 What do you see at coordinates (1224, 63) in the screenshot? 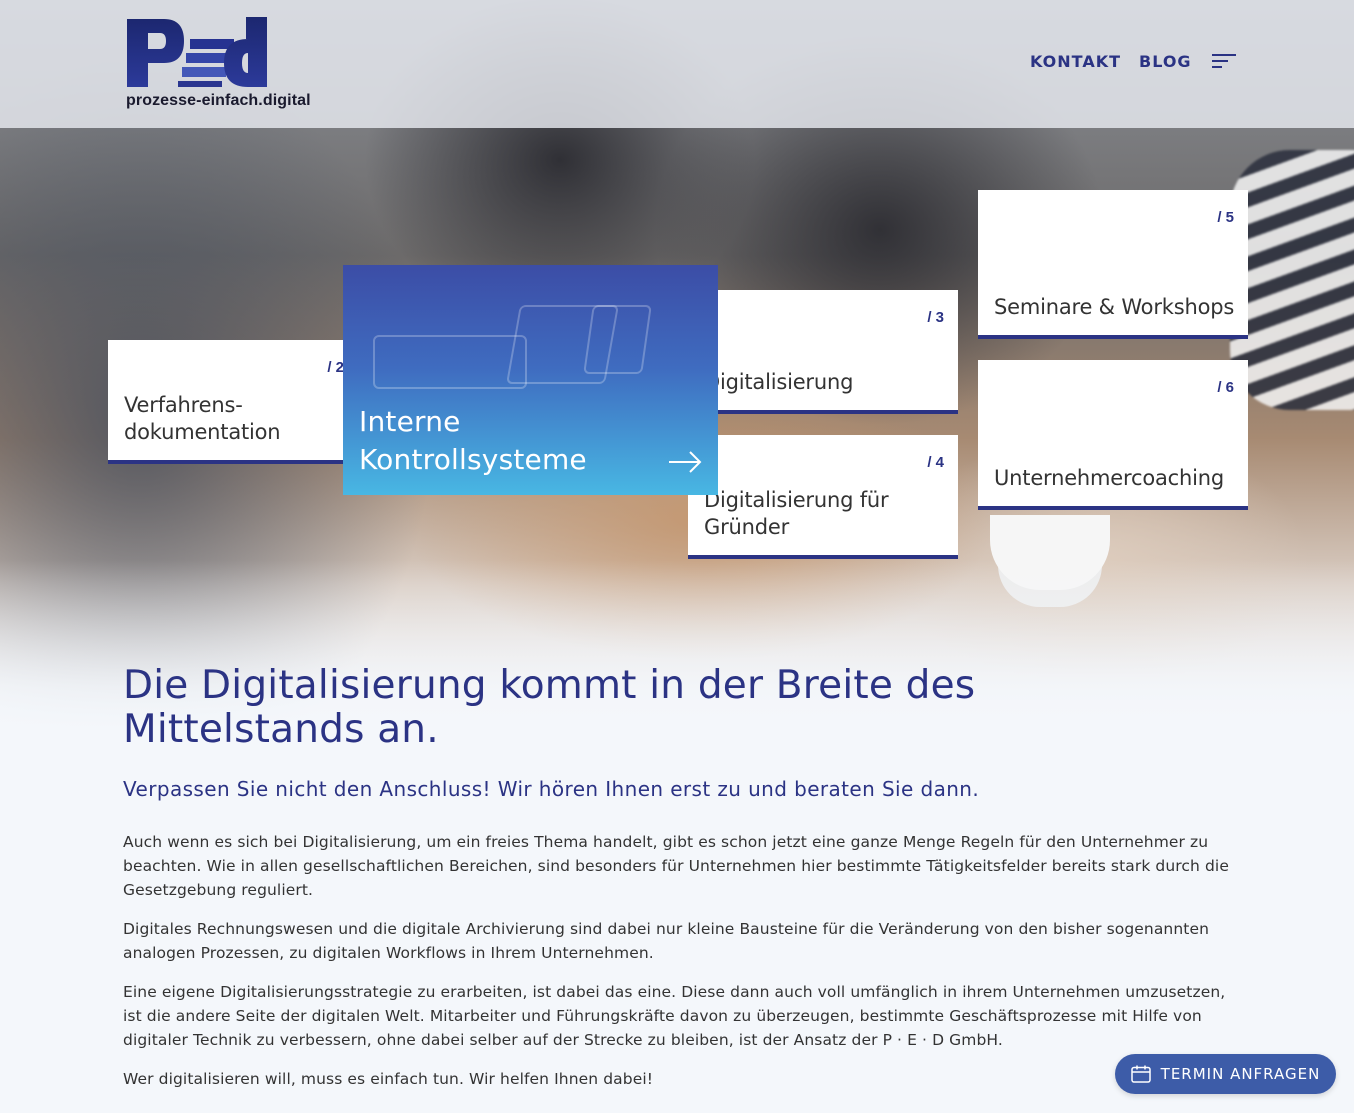
I see `hamburger-menu-icon` at bounding box center [1224, 63].